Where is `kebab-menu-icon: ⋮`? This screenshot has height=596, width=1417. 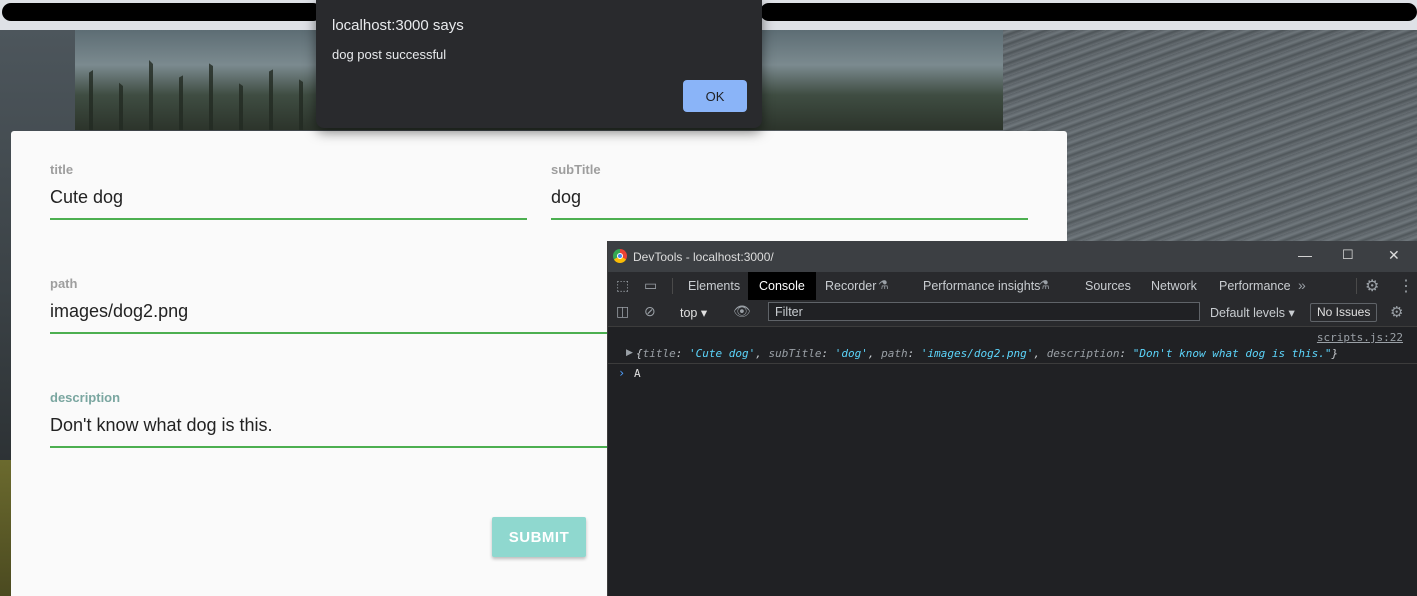
kebab-menu-icon: ⋮ is located at coordinates (1406, 286).